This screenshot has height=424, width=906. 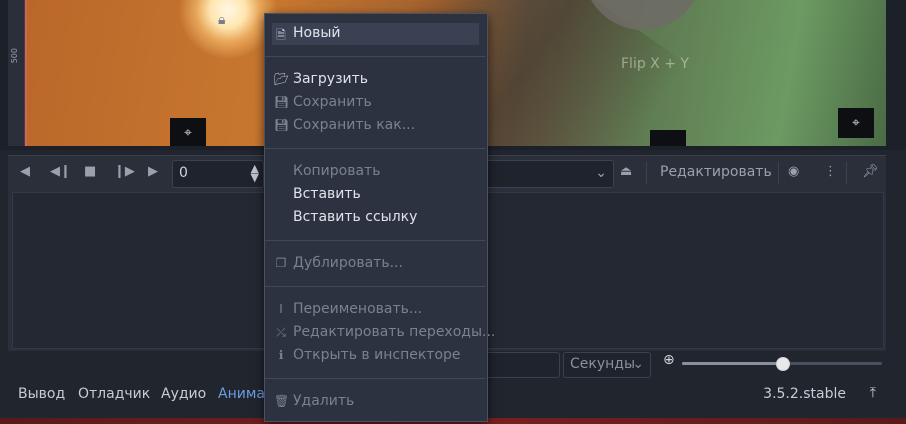 I want to click on menu-item-paste: Вставить, so click(x=375, y=195).